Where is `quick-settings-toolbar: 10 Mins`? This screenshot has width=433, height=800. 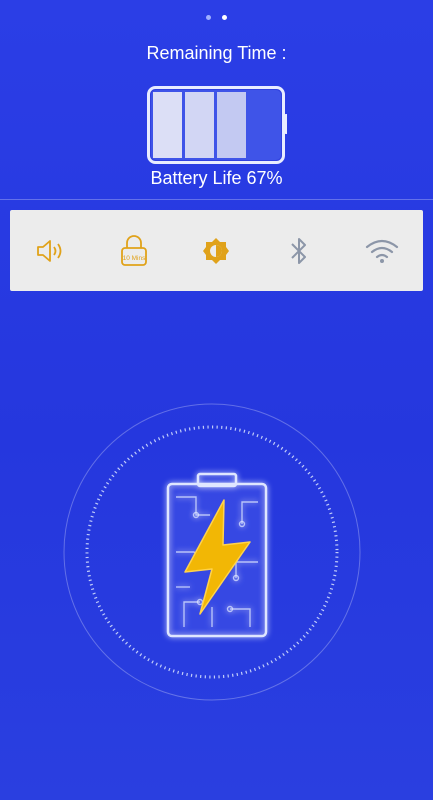
quick-settings-toolbar: 10 Mins is located at coordinates (216, 250).